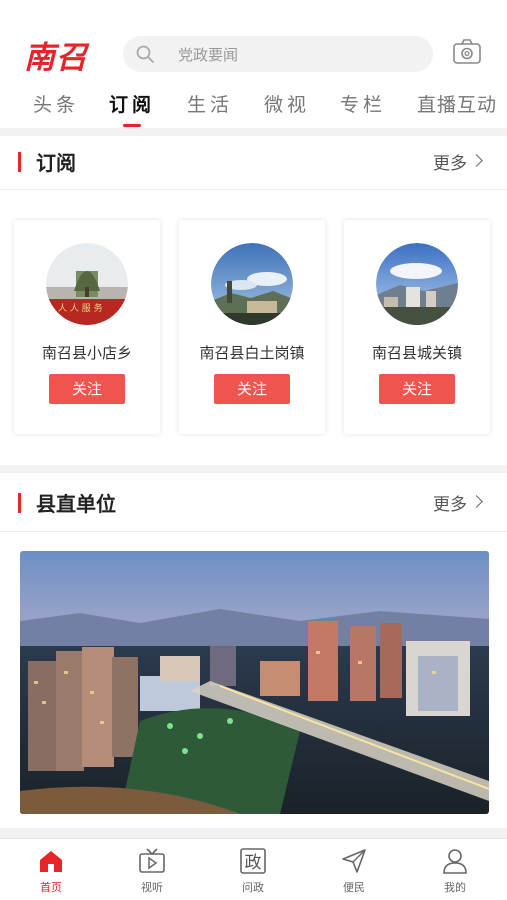  Describe the element at coordinates (56, 103) in the screenshot. I see `tab-headlines: 头条` at that location.